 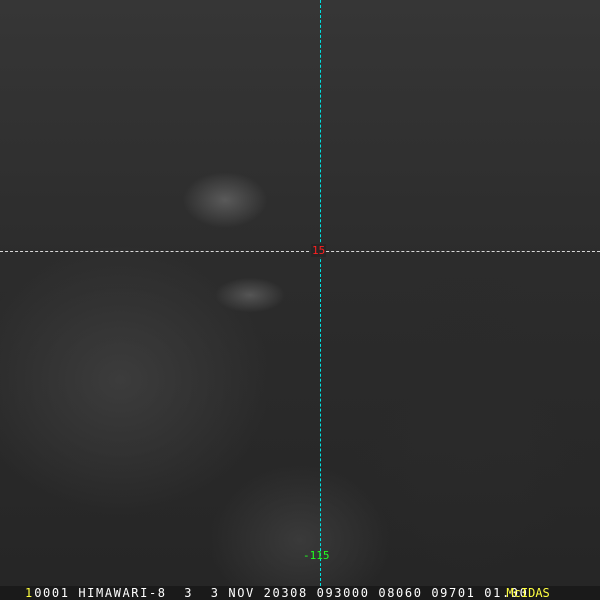 What do you see at coordinates (29, 593) in the screenshot?
I see `frame-number: 1` at bounding box center [29, 593].